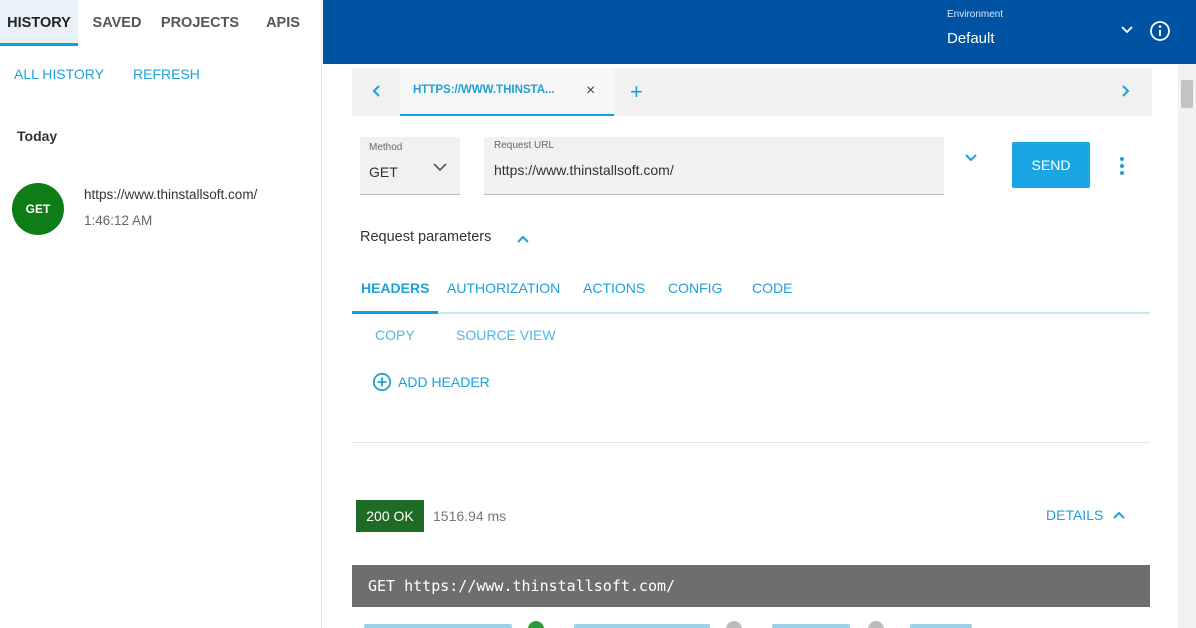  I want to click on section-divider, so click(751, 442).